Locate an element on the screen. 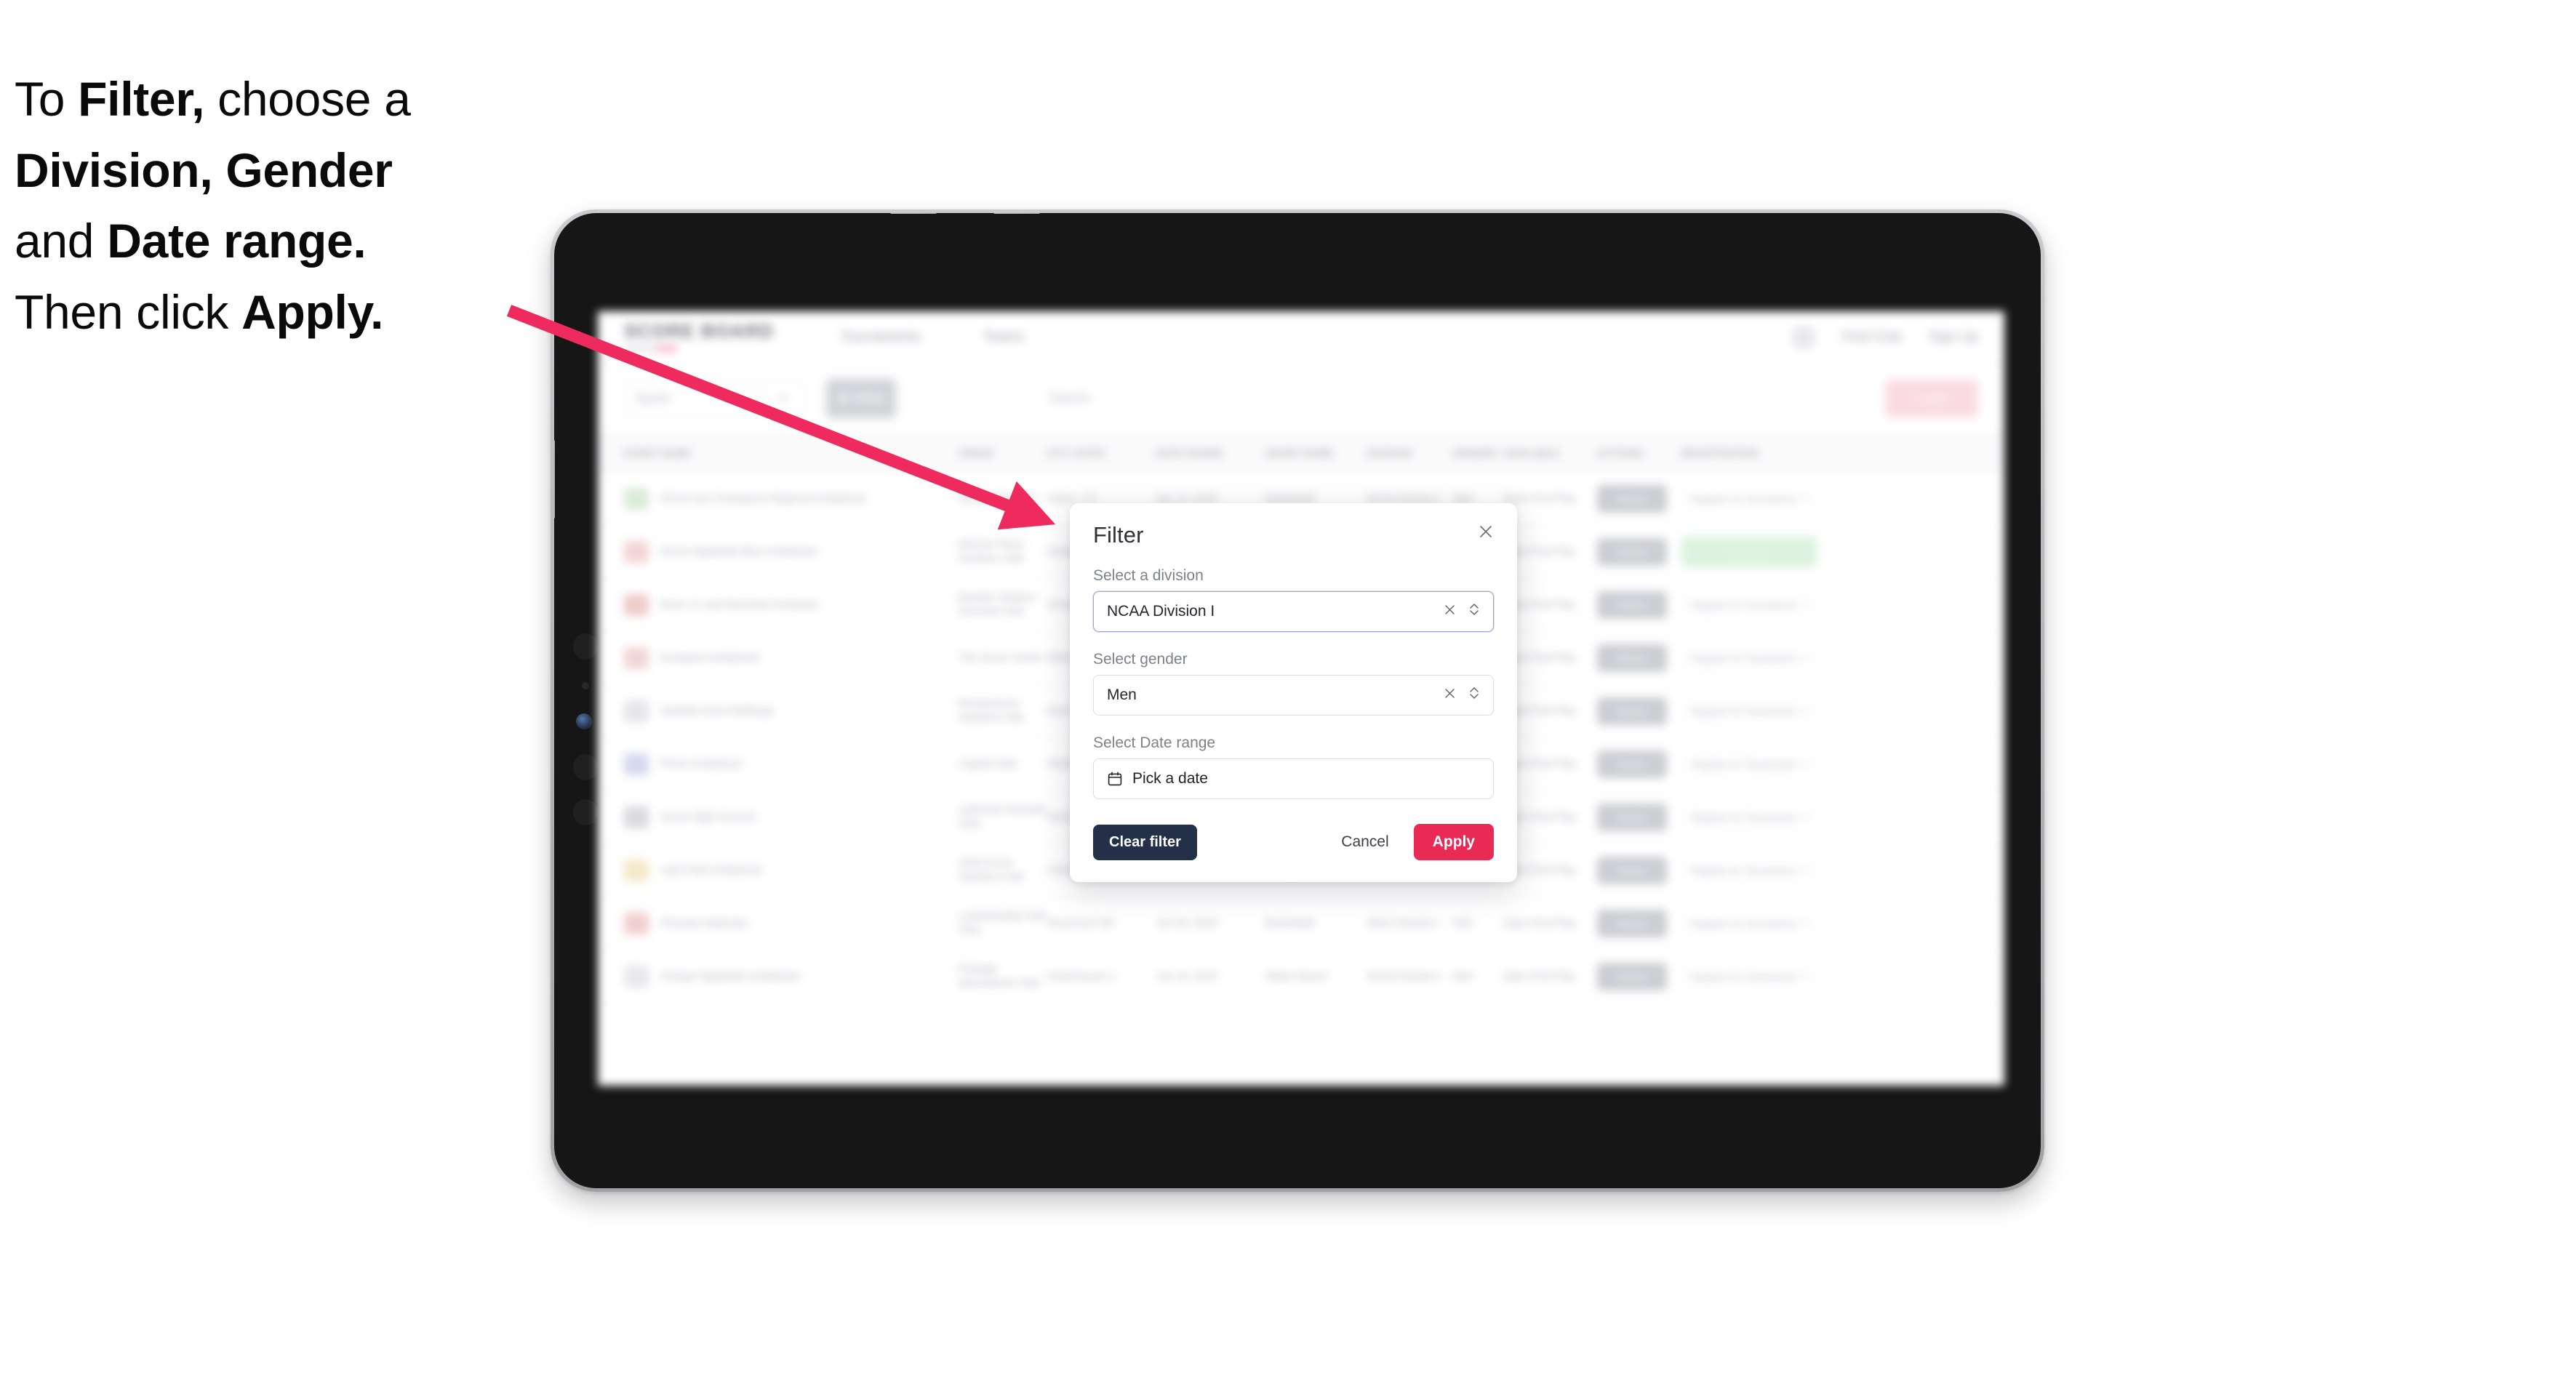  filter-modal: Filter Select a division NCAA Division I is located at coordinates (1293, 693).